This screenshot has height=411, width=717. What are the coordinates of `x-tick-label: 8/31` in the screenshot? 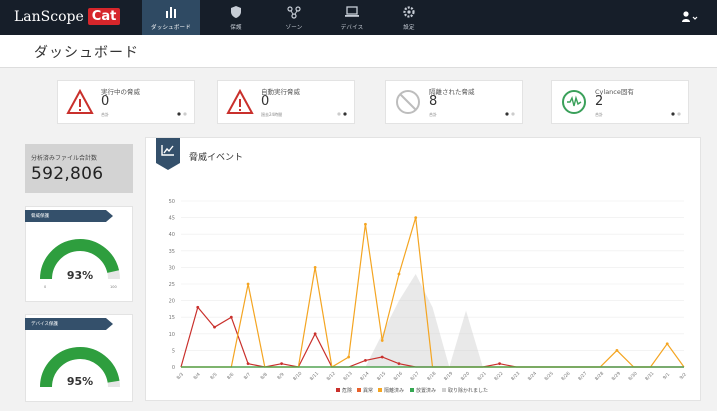 It's located at (649, 376).